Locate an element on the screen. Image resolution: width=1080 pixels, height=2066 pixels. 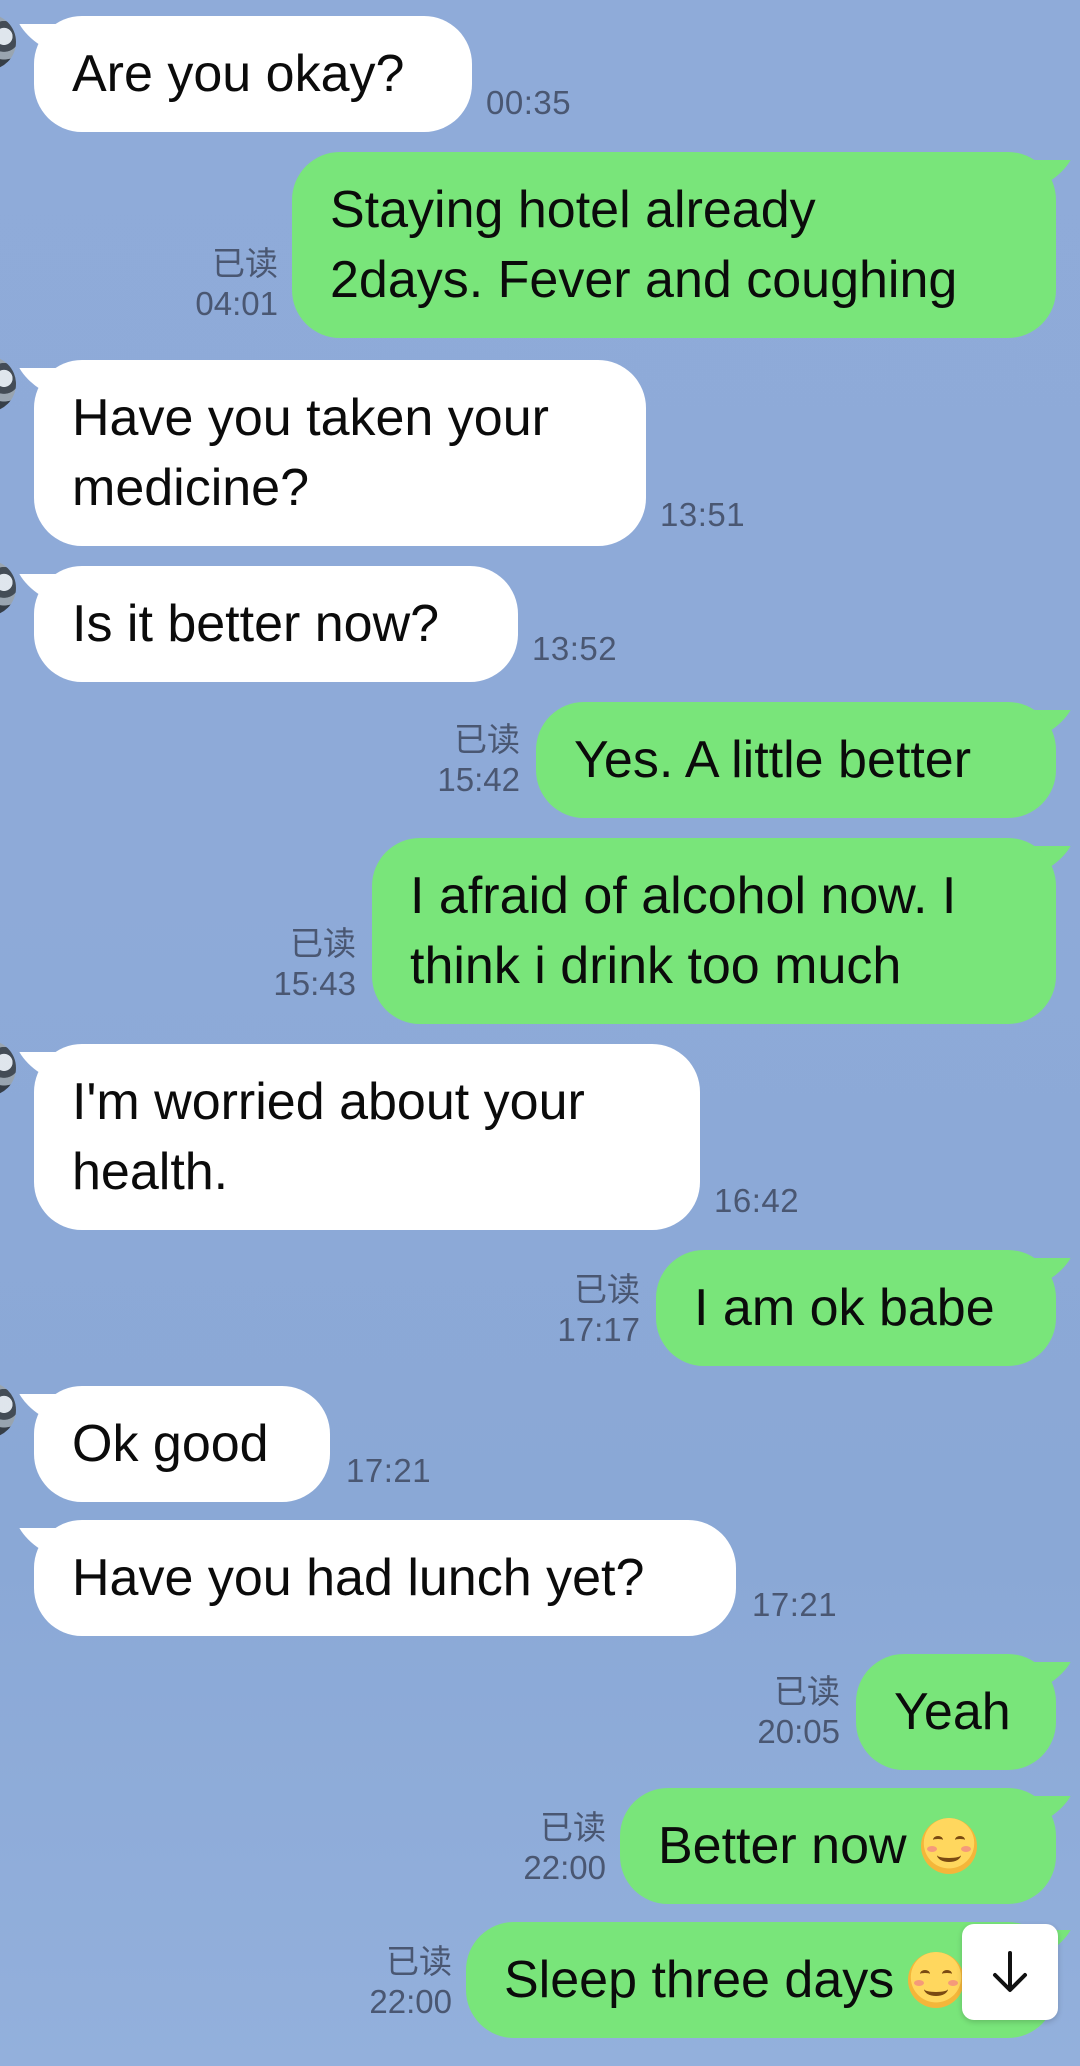
read-receipt: 已读 04:01 is located at coordinates (214, 284).